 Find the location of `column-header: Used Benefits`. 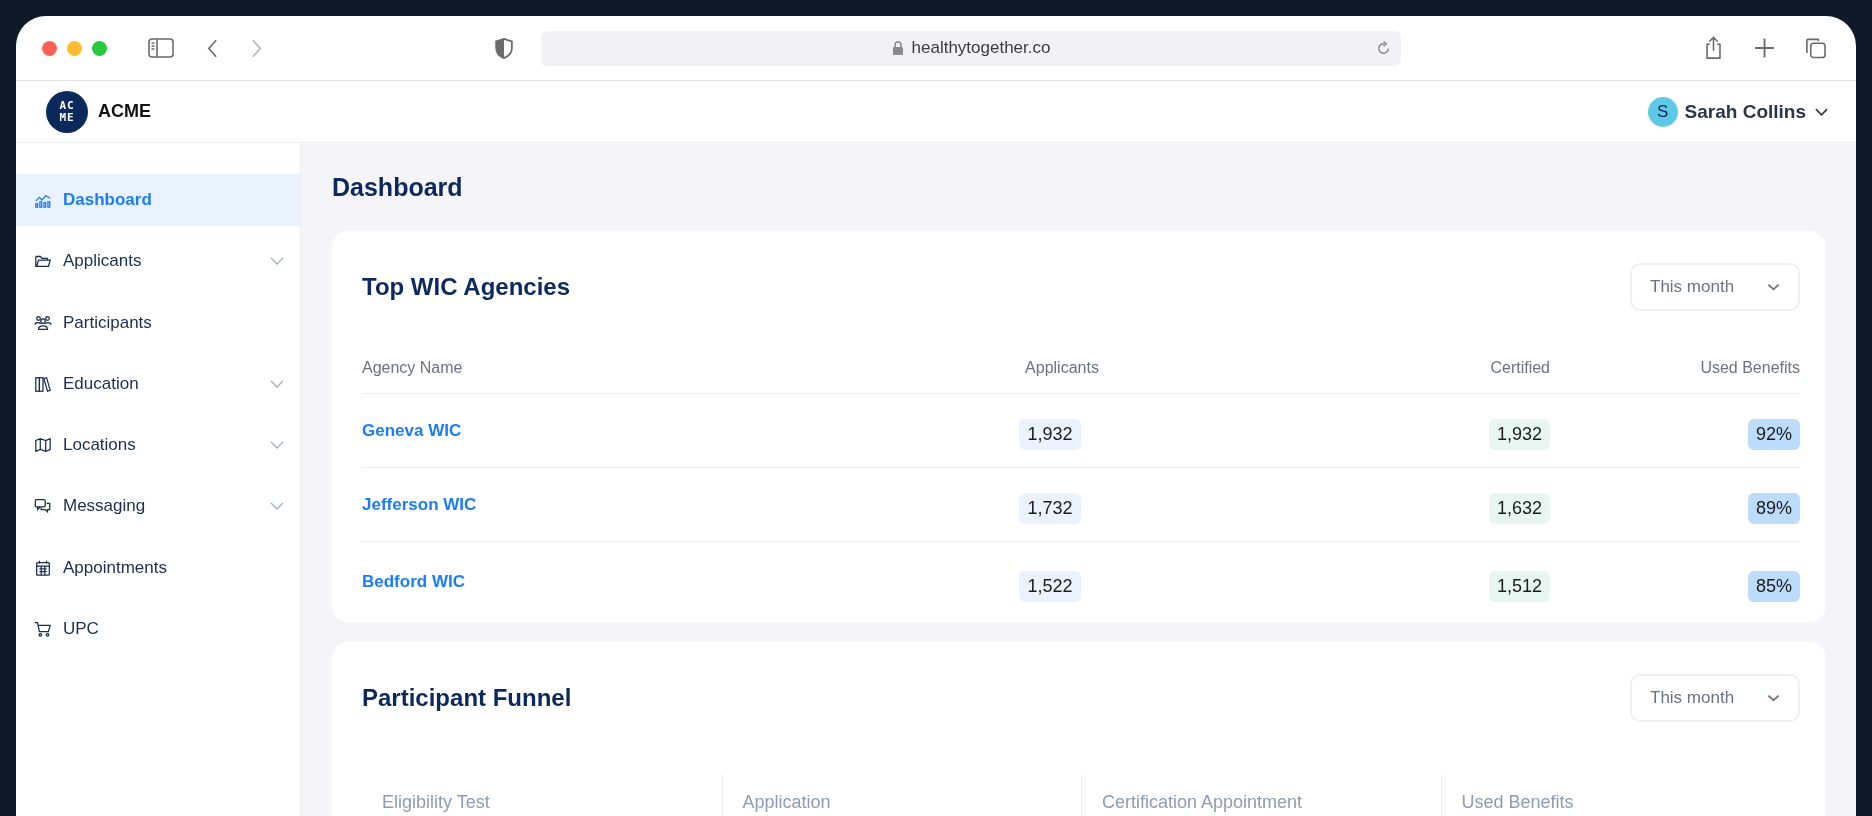

column-header: Used Benefits is located at coordinates (1750, 367).